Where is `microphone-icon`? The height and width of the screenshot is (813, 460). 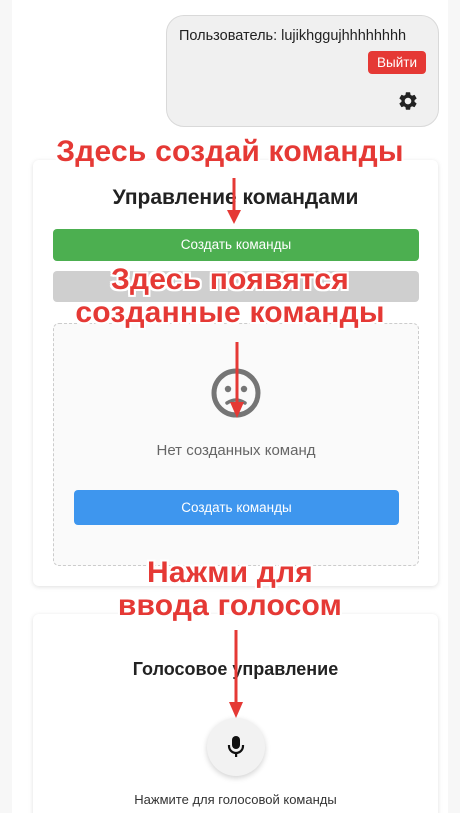 microphone-icon is located at coordinates (236, 746).